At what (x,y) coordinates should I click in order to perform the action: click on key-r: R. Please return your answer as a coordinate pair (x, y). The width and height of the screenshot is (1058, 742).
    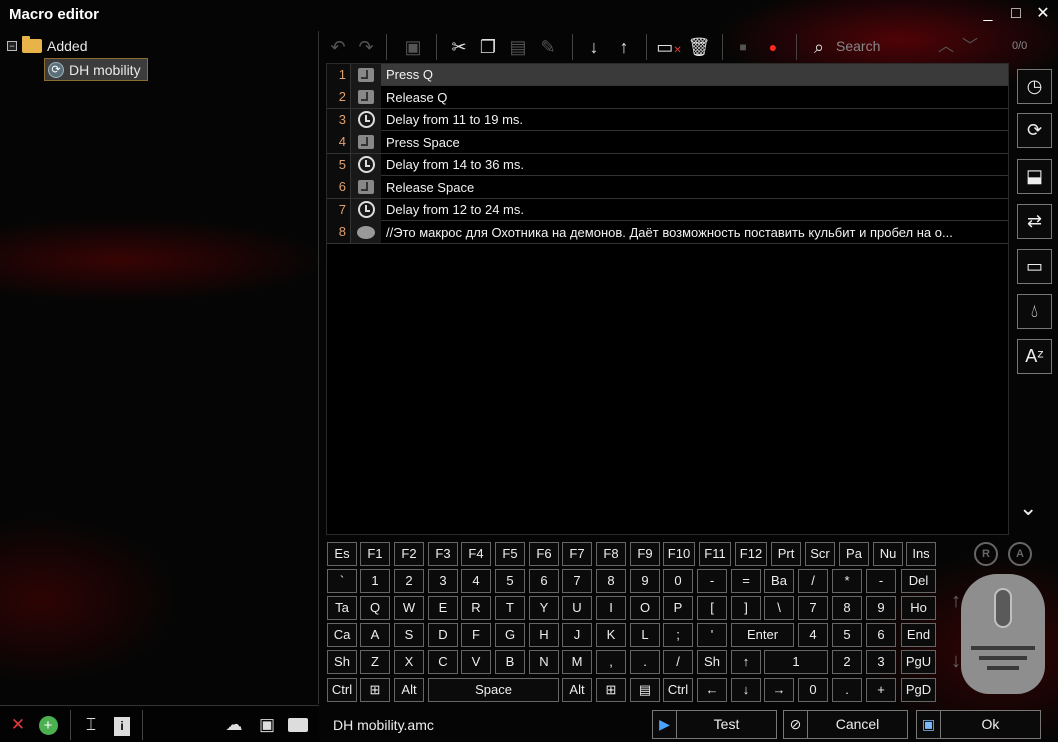
    Looking at the image, I should click on (476, 608).